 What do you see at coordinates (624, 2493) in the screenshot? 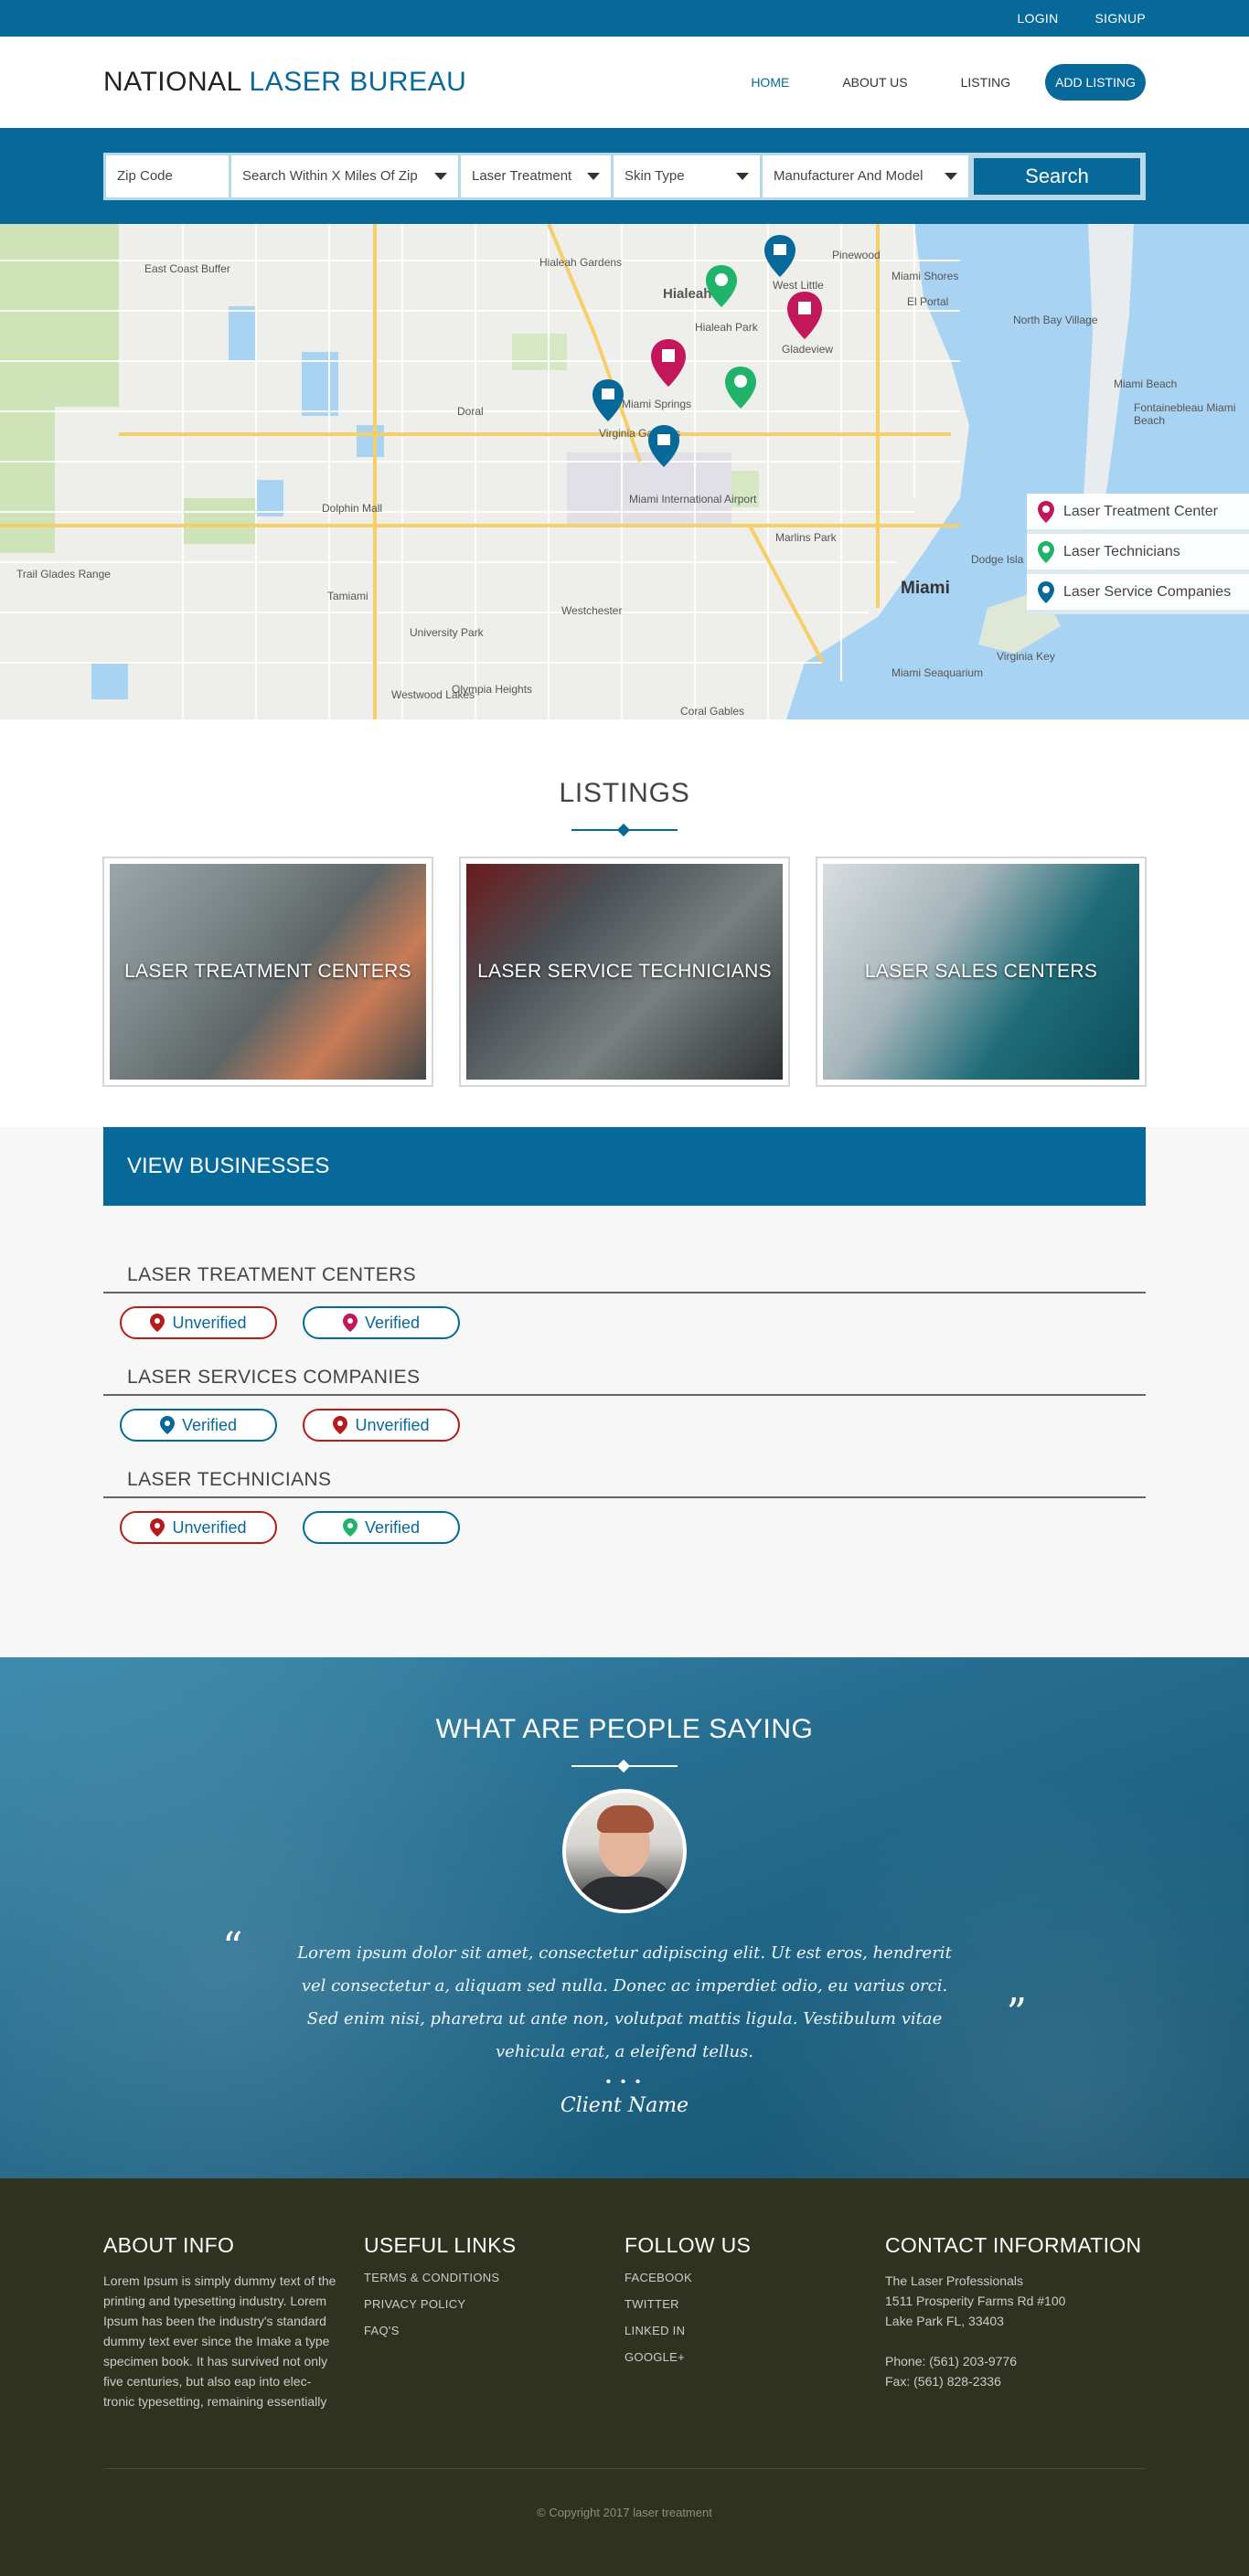
I see `copyright: © Copyright 2017 laser treatment` at bounding box center [624, 2493].